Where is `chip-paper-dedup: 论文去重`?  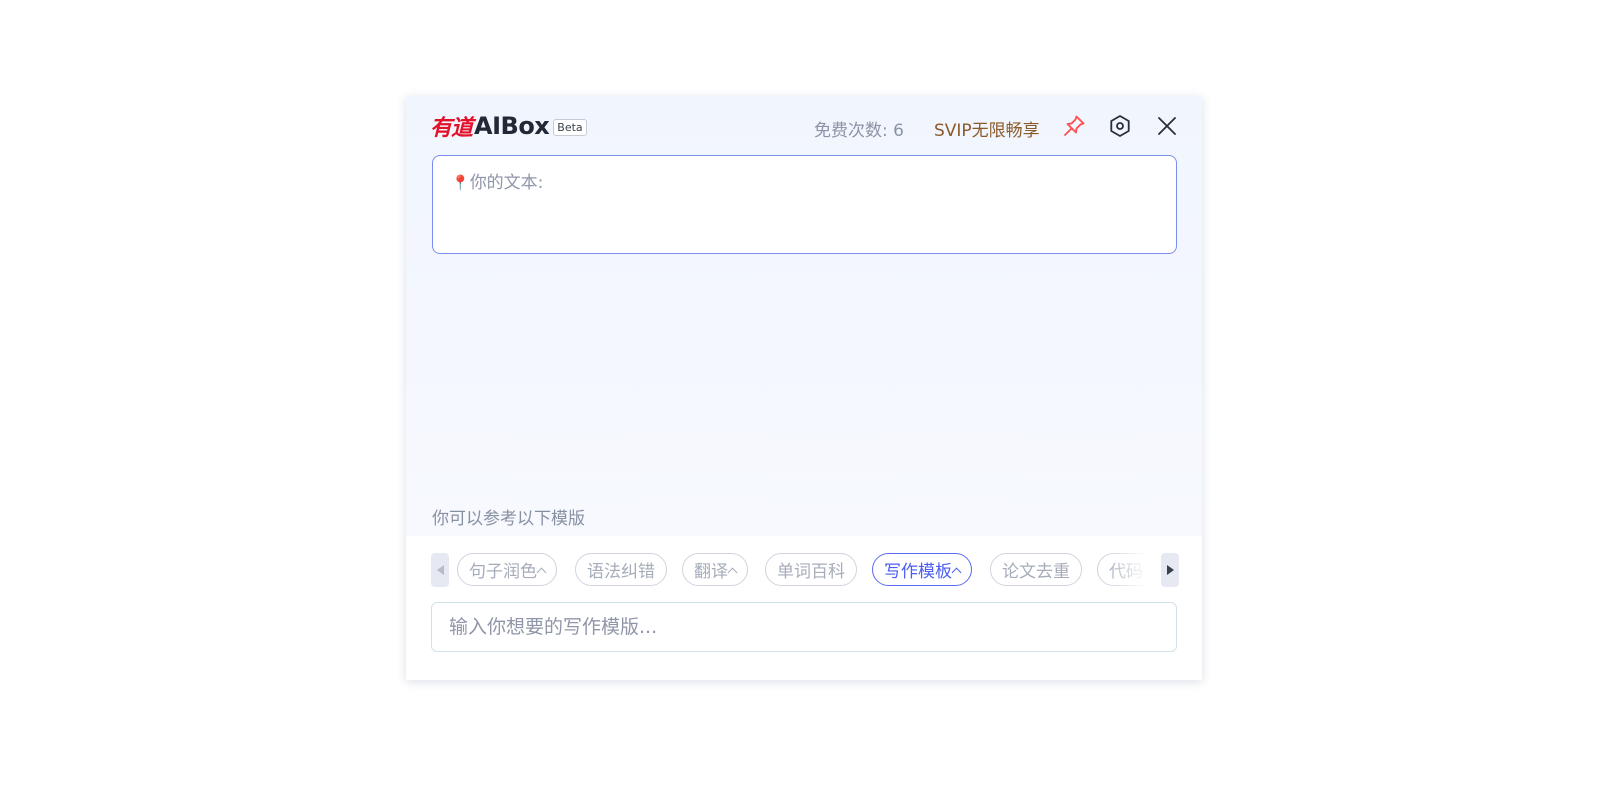
chip-paper-dedup: 论文去重 is located at coordinates (1036, 569).